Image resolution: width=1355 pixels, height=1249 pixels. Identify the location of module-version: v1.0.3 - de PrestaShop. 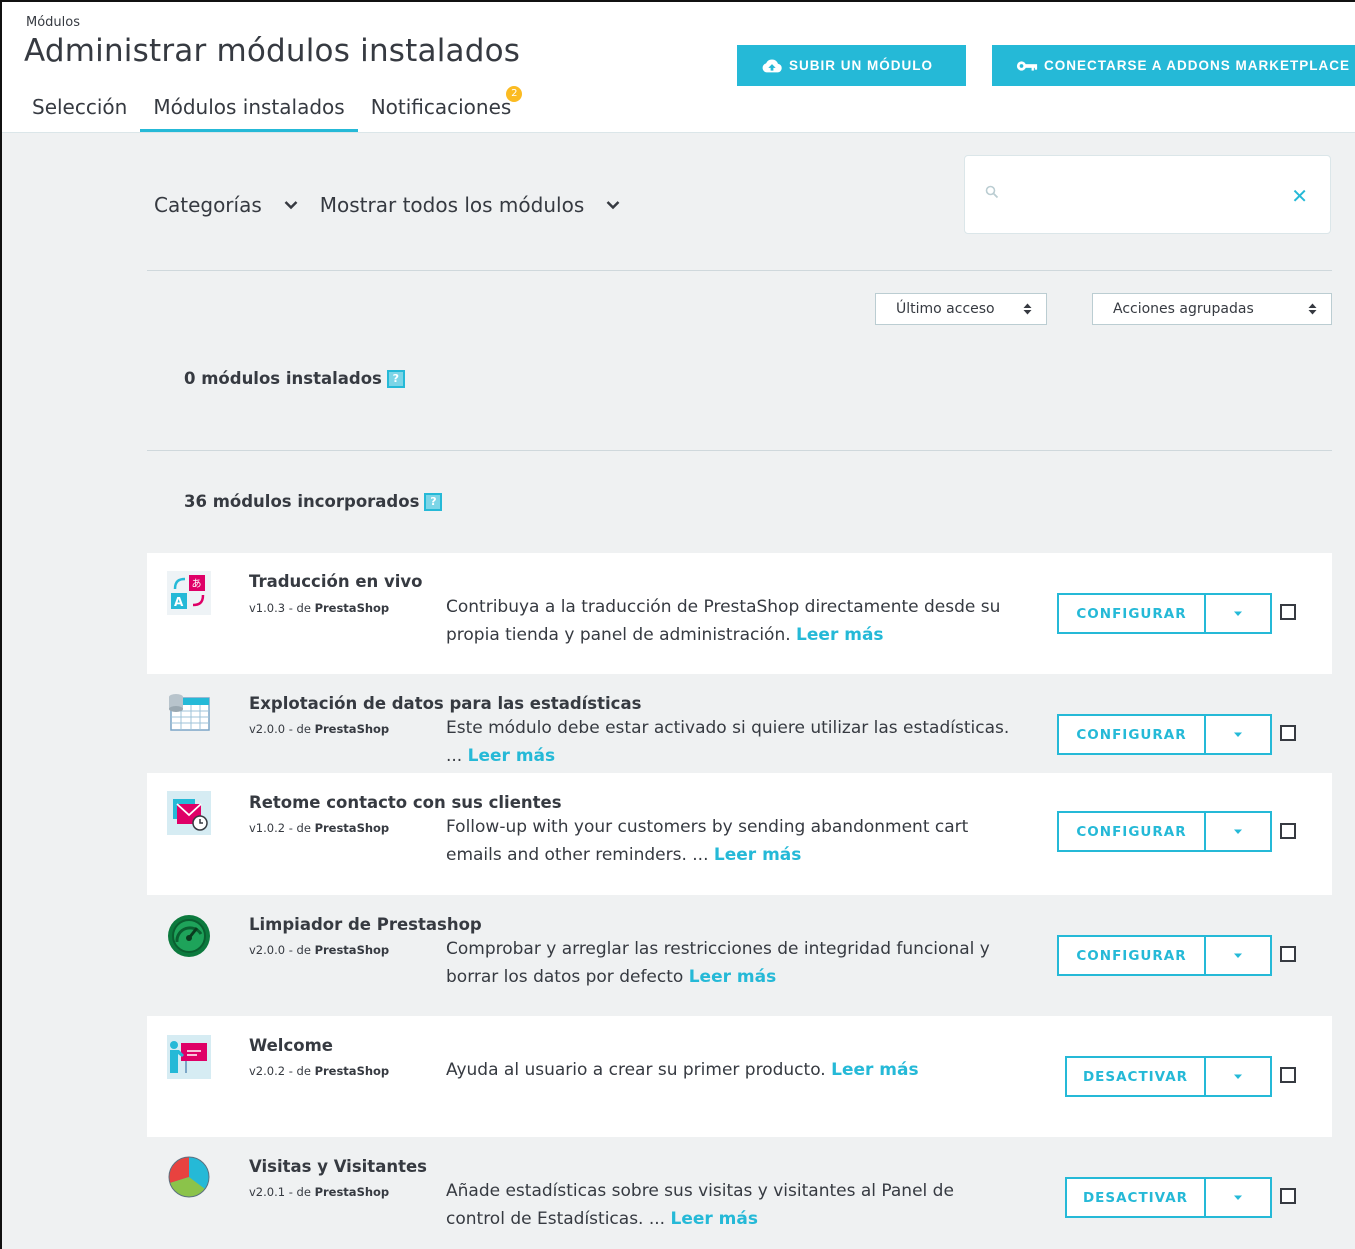
(319, 608).